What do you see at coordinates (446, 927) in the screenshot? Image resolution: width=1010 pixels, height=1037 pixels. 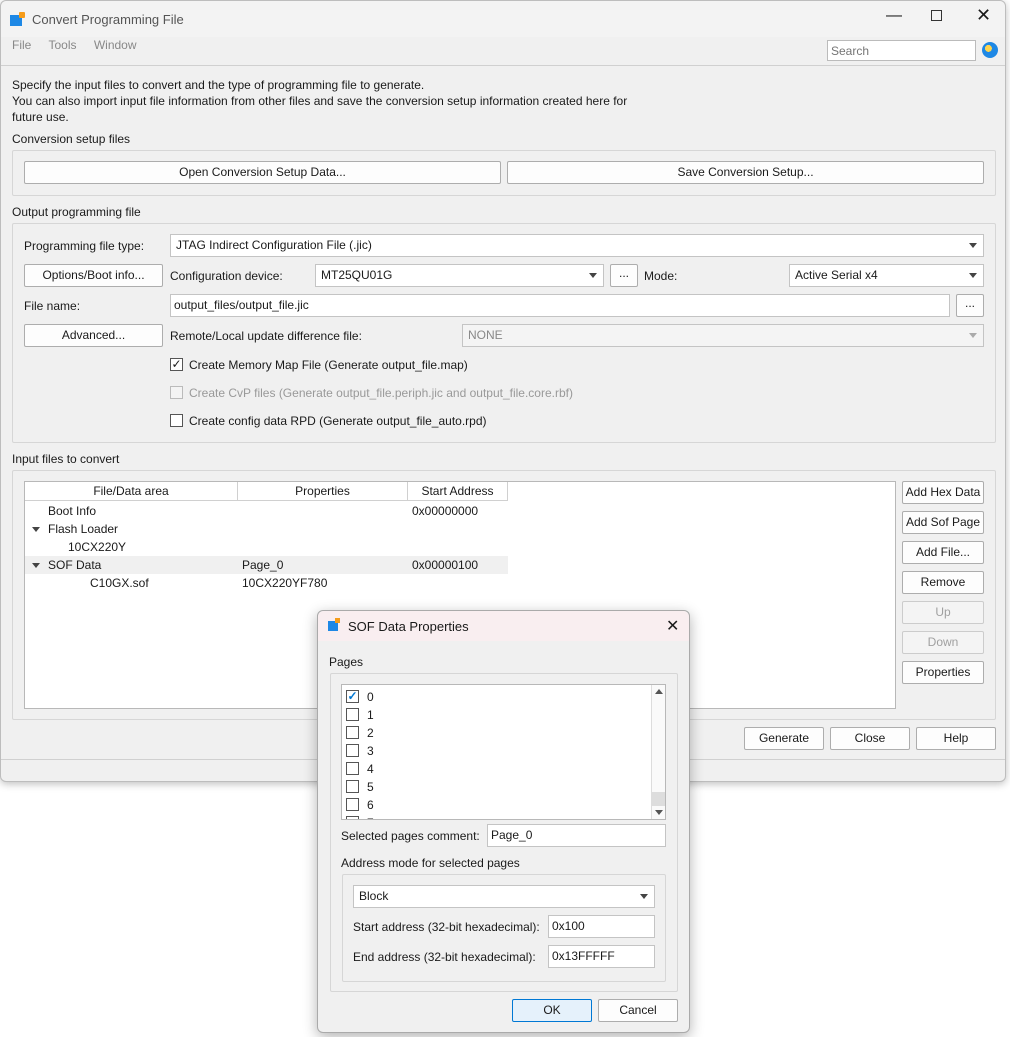 I see `start-address-label: Start address (32-bit hexadecimal):` at bounding box center [446, 927].